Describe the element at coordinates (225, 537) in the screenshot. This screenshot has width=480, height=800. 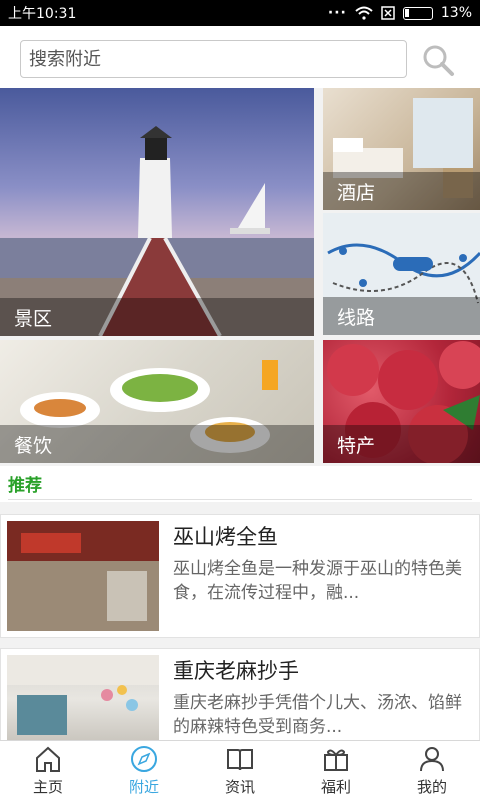
I see `list-item-title: 巫山烤全鱼` at that location.